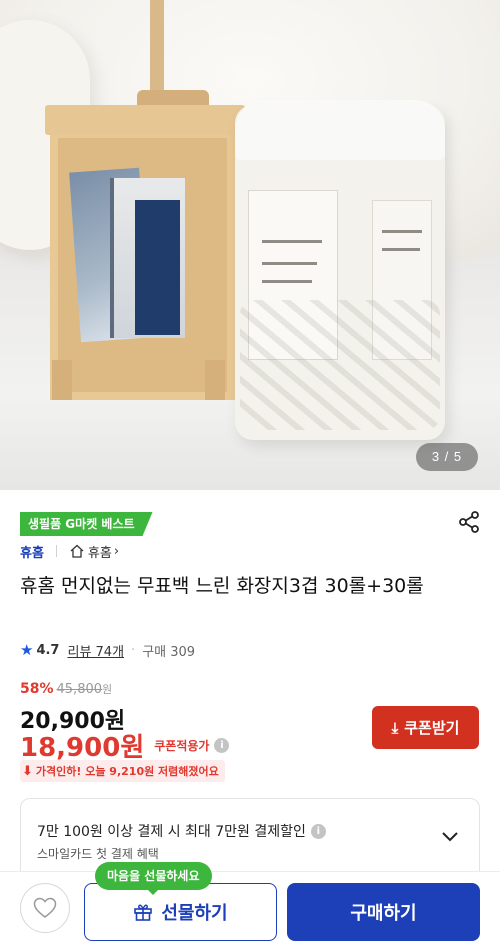 This screenshot has width=500, height=952. What do you see at coordinates (116, 551) in the screenshot?
I see `chevron-right-icon: ›` at bounding box center [116, 551].